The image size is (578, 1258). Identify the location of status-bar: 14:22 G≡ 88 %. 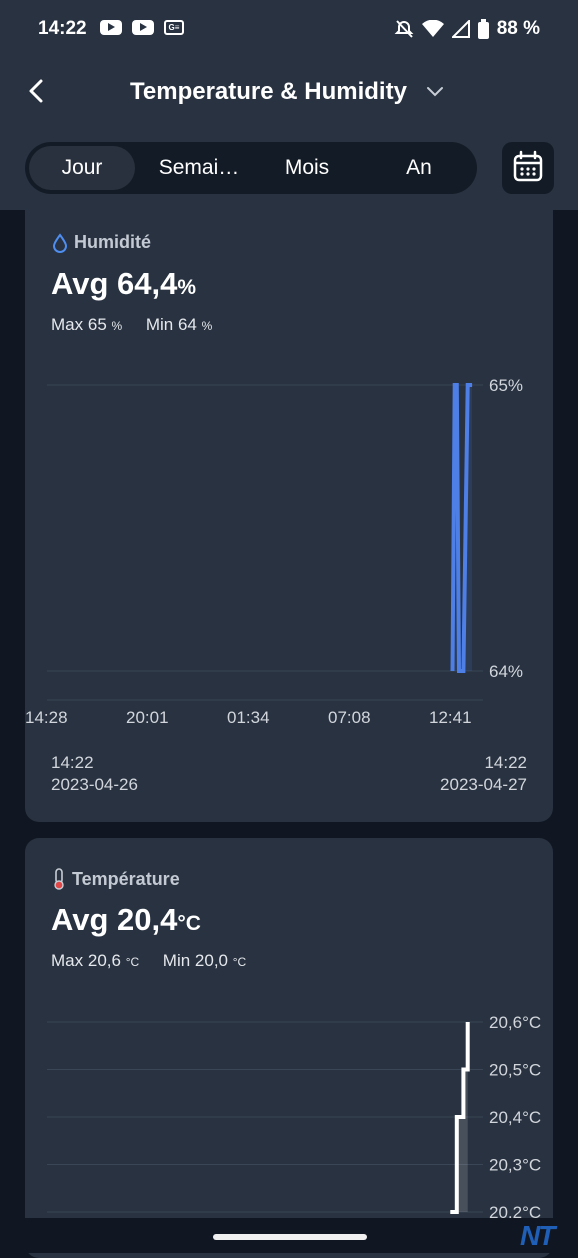
(289, 30).